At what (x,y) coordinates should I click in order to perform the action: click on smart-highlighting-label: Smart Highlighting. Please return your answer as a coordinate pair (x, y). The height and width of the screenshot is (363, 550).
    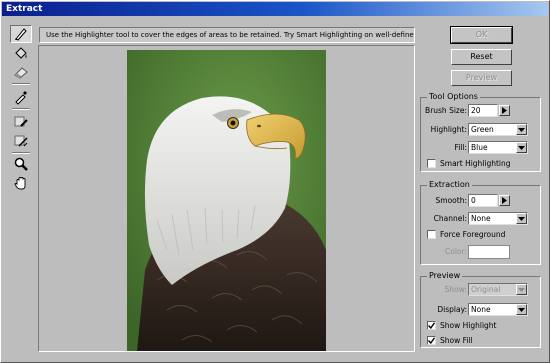
    Looking at the image, I should click on (475, 163).